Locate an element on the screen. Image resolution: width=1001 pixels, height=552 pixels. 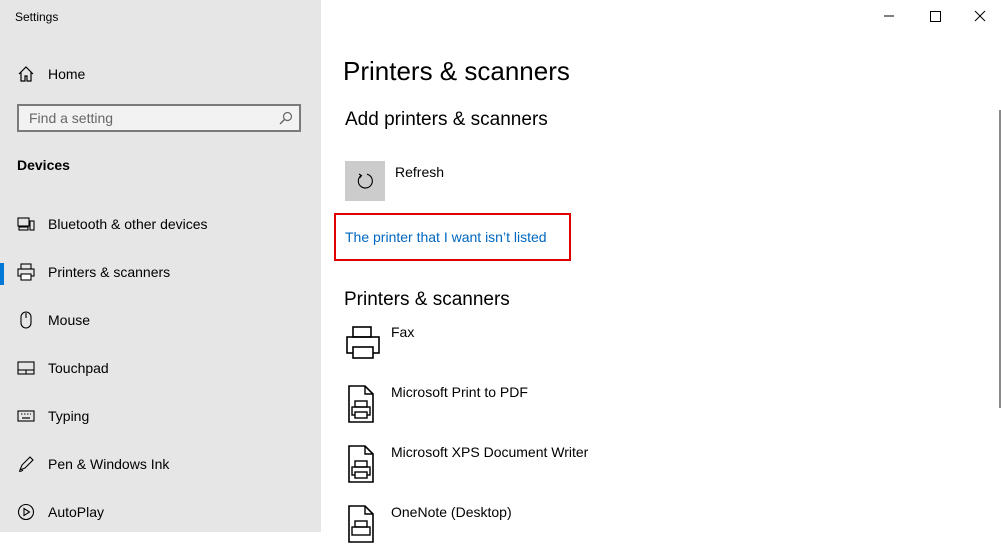
add-printers-heading: Add printers & scanners is located at coordinates (446, 119).